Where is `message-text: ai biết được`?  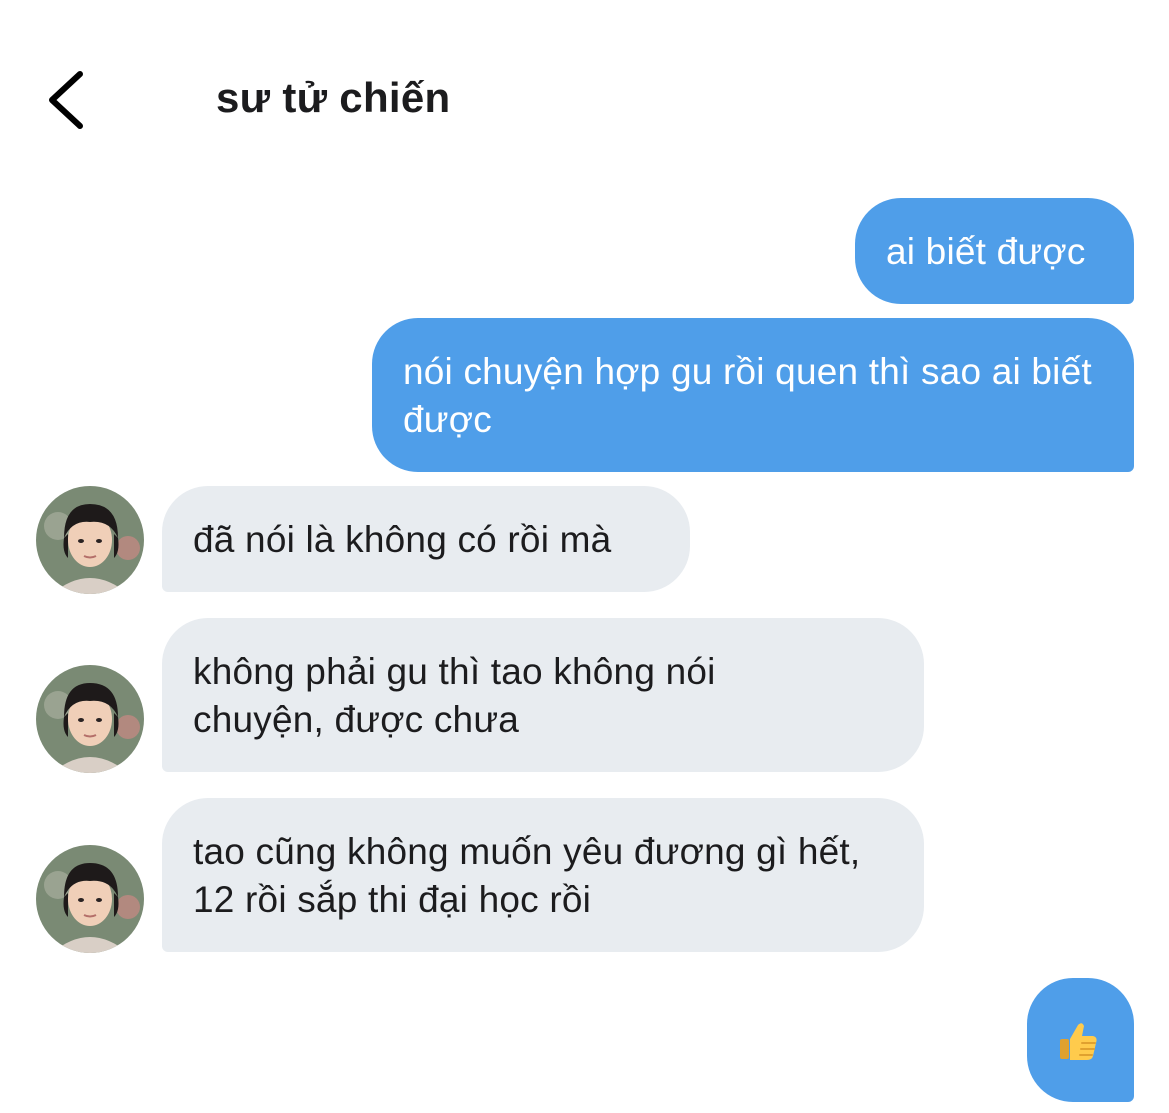 message-text: ai biết được is located at coordinates (986, 251).